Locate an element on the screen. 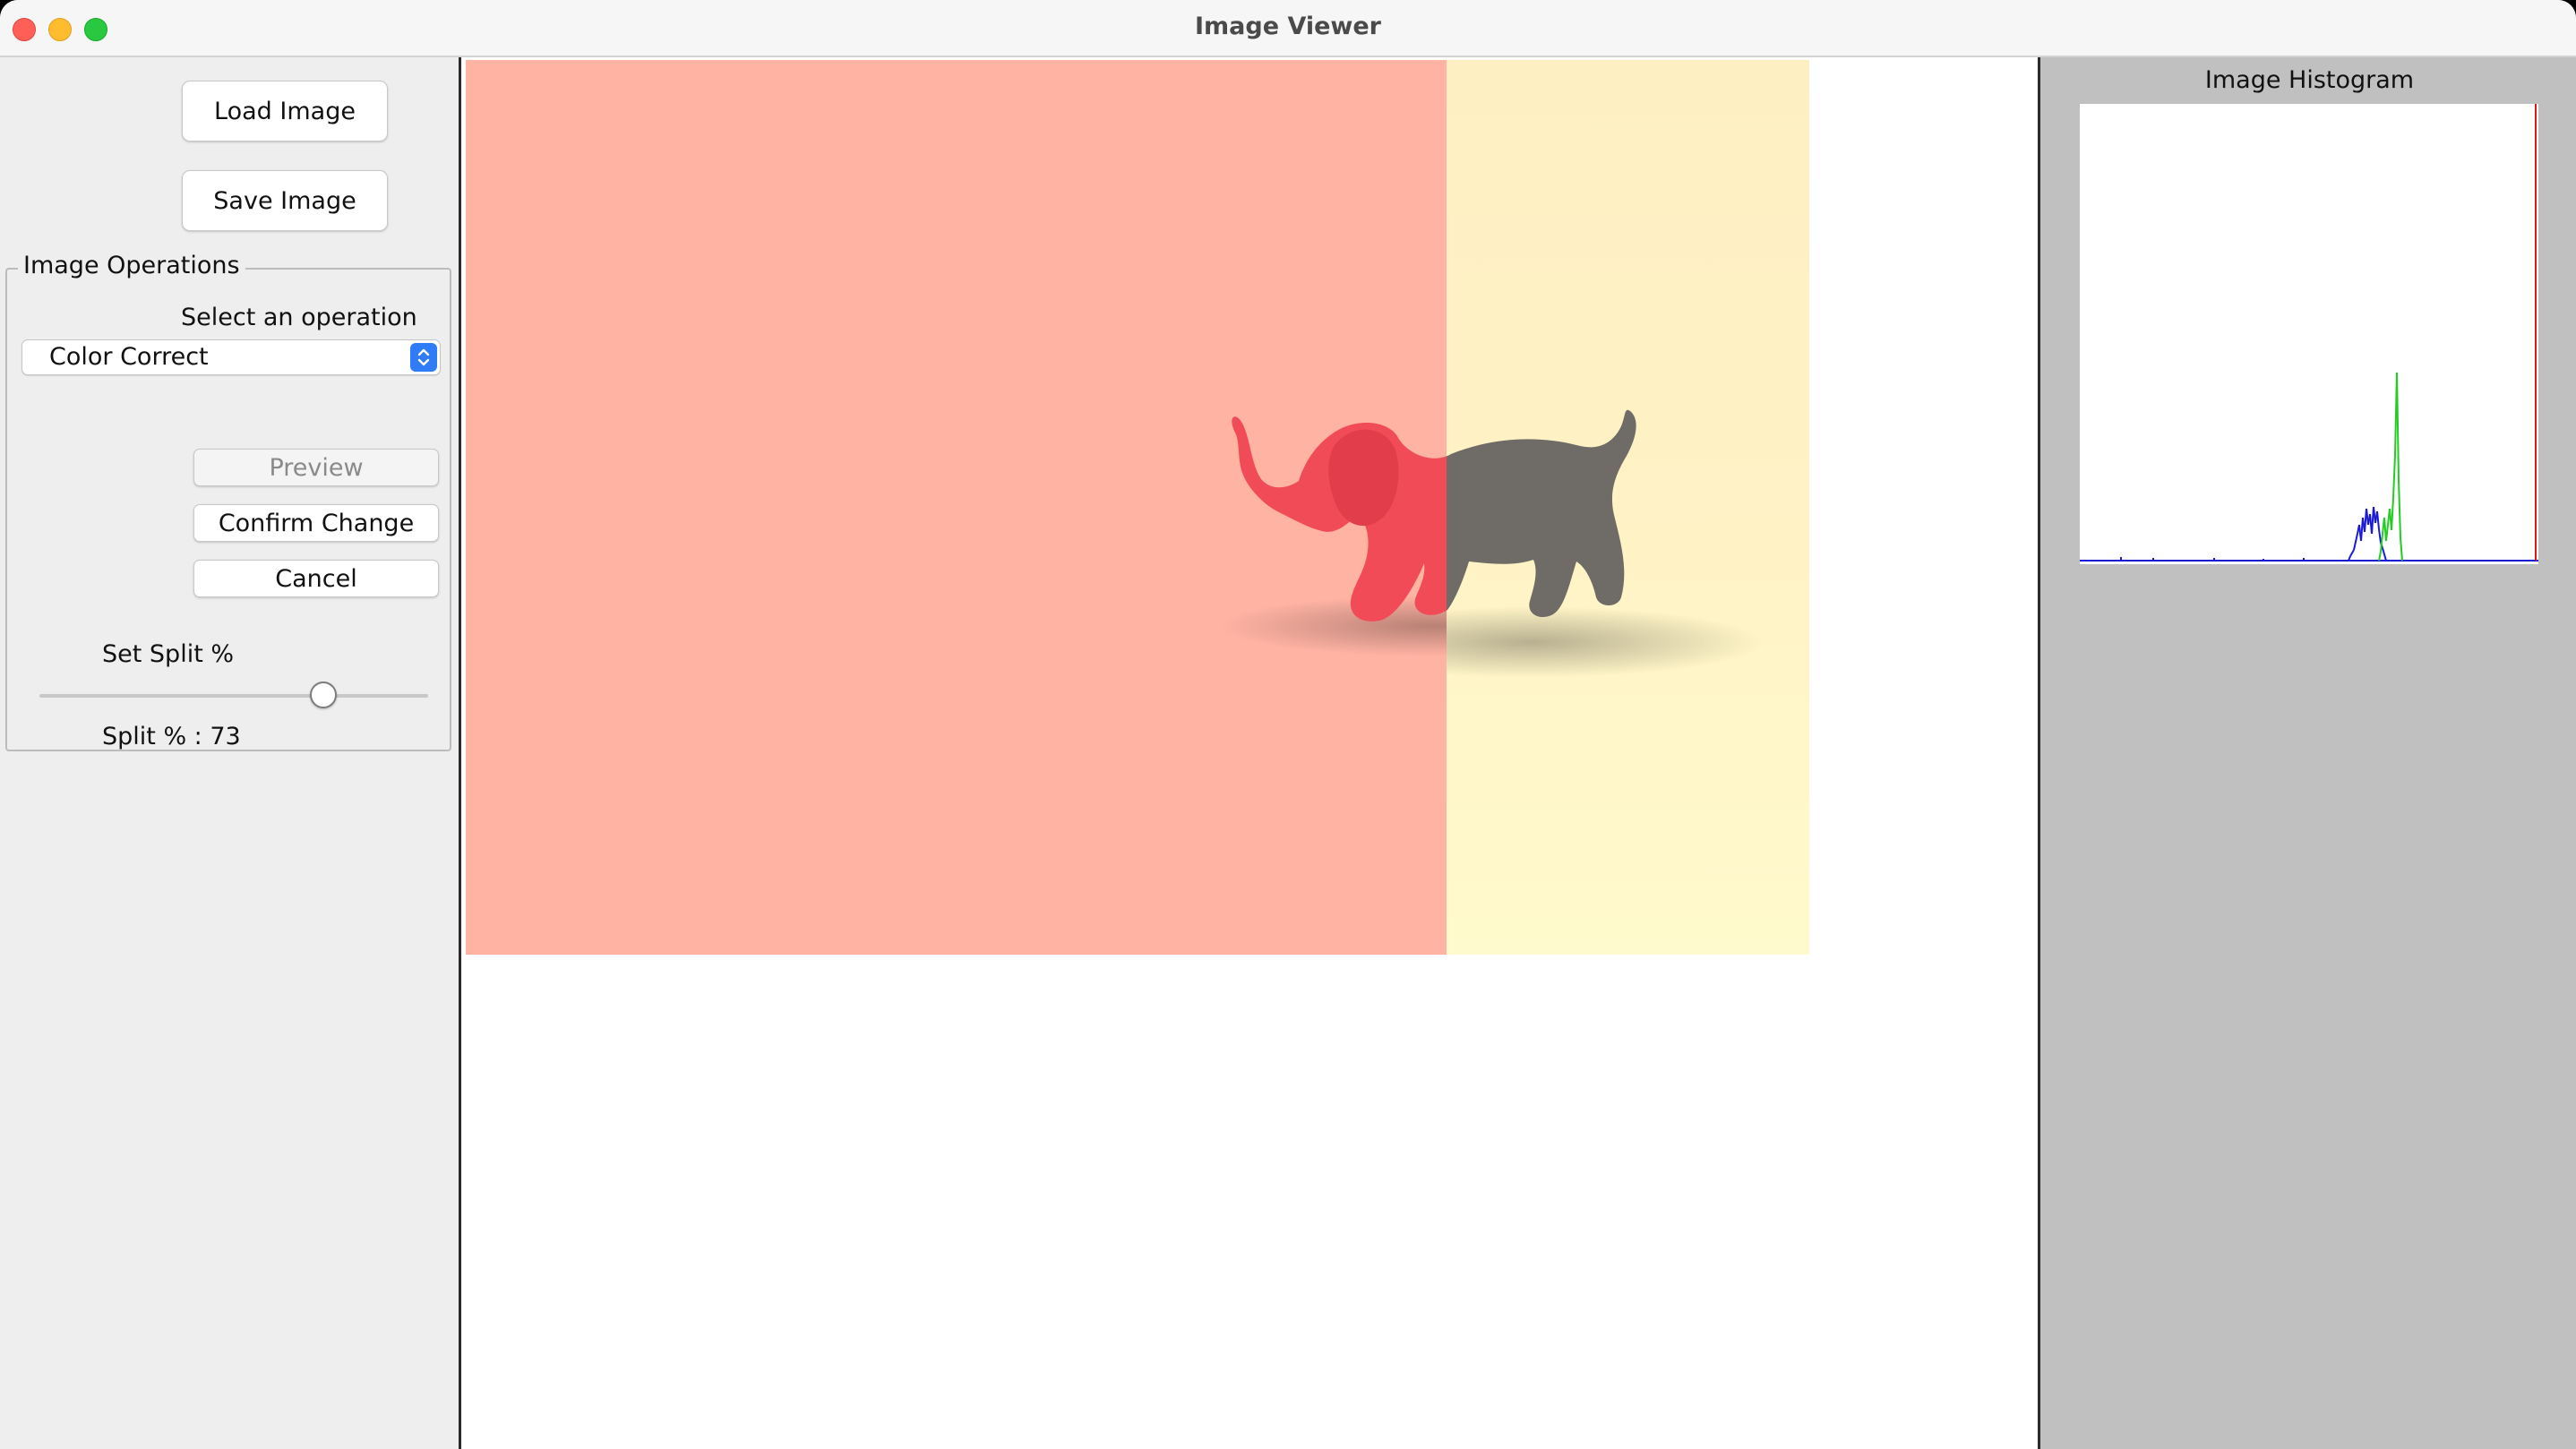  split-slider-thumb is located at coordinates (323, 695).